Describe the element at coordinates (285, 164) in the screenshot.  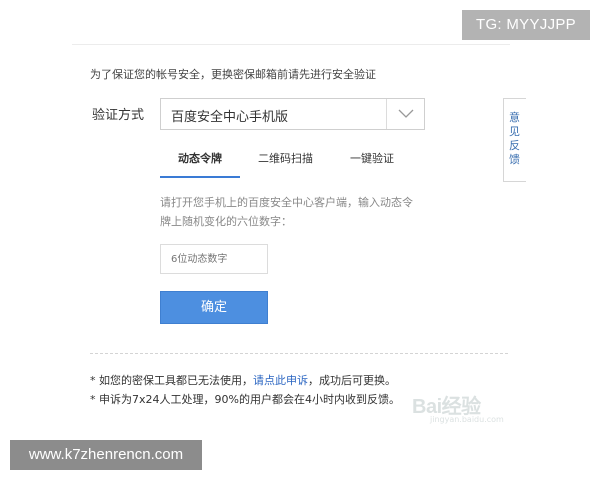
I see `tab-qr-scan: 二维码扫描` at that location.